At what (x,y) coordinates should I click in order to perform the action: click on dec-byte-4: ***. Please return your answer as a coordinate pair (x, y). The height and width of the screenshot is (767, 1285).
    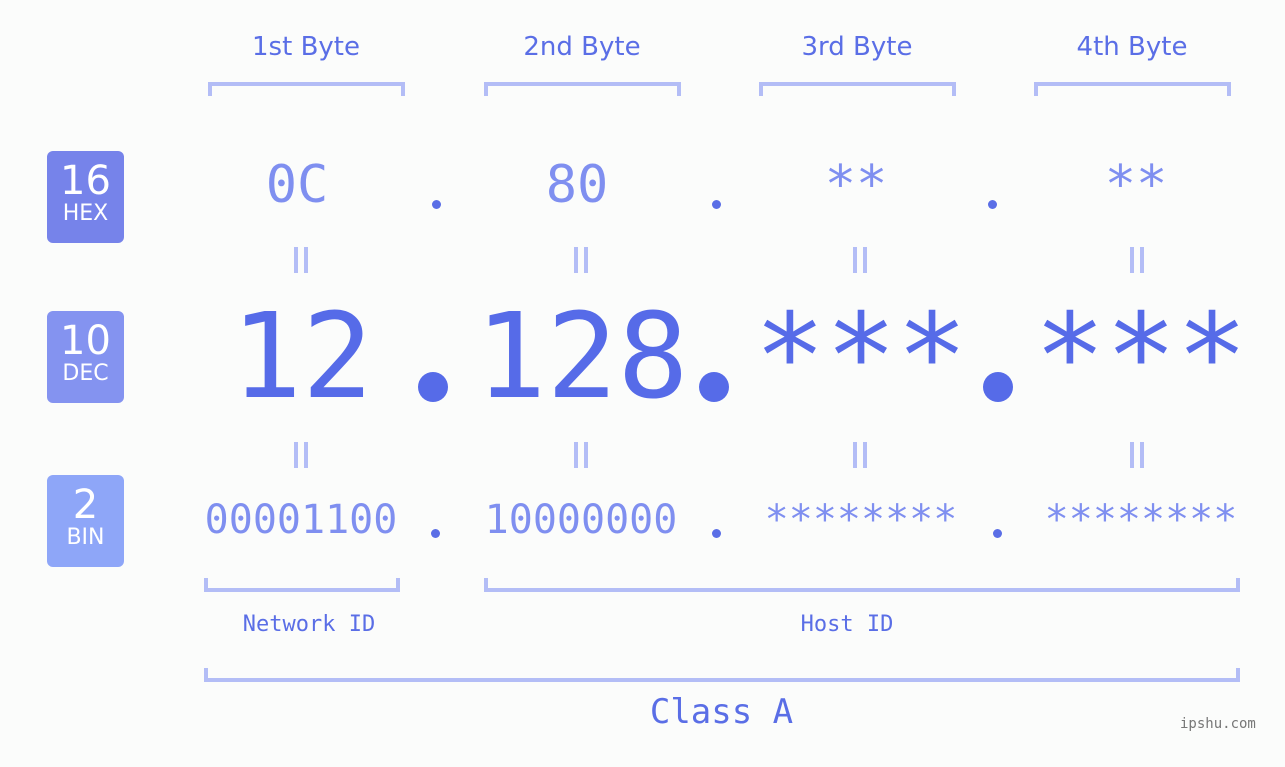
    Looking at the image, I should click on (1141, 356).